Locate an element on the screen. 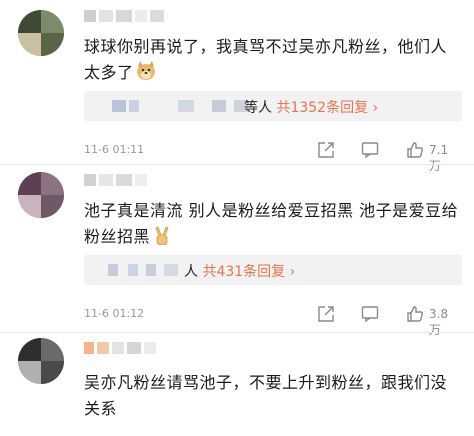 The height and width of the screenshot is (436, 474). comment-text: 池子真是清流 别人是粉丝给爱豆招黑 池子是爱豆给粉丝招黑 is located at coordinates (273, 224).